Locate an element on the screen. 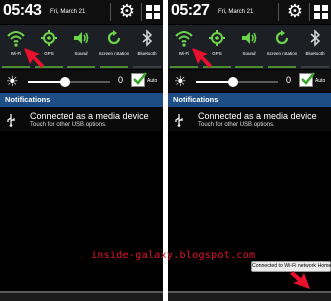 This screenshot has width=331, height=301. toast-text: Connected to Wi-Fi network Home. is located at coordinates (291, 266).